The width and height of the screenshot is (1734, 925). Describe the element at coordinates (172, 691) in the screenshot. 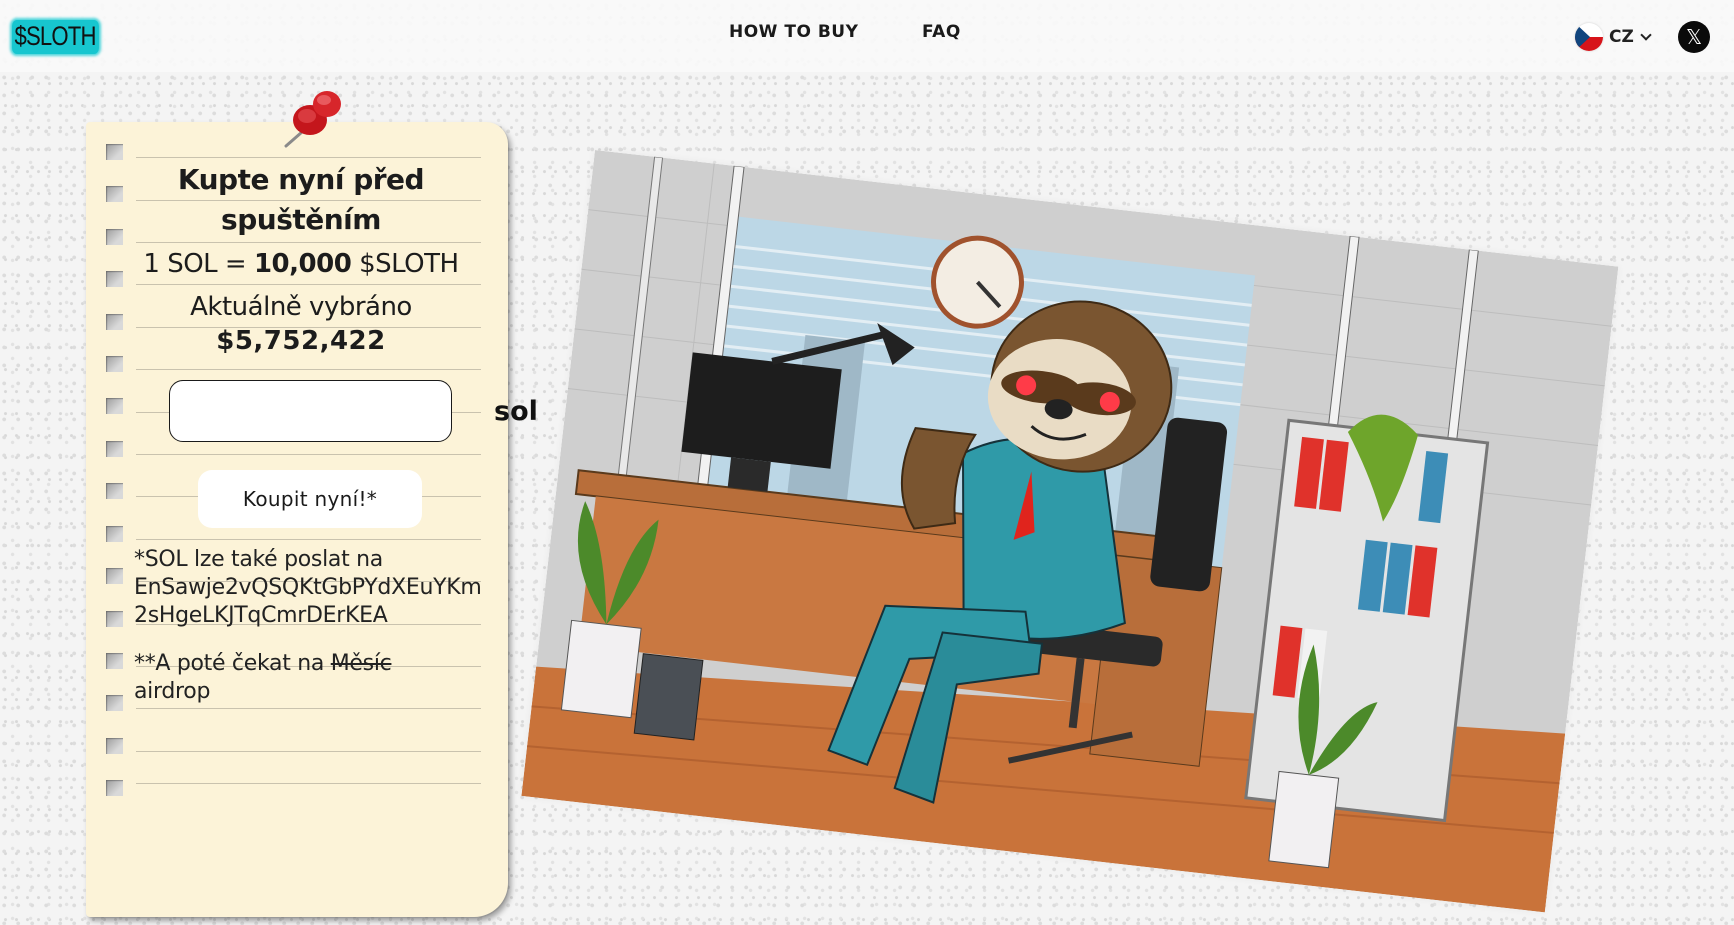

I see `airdrop-word: airdrop` at that location.